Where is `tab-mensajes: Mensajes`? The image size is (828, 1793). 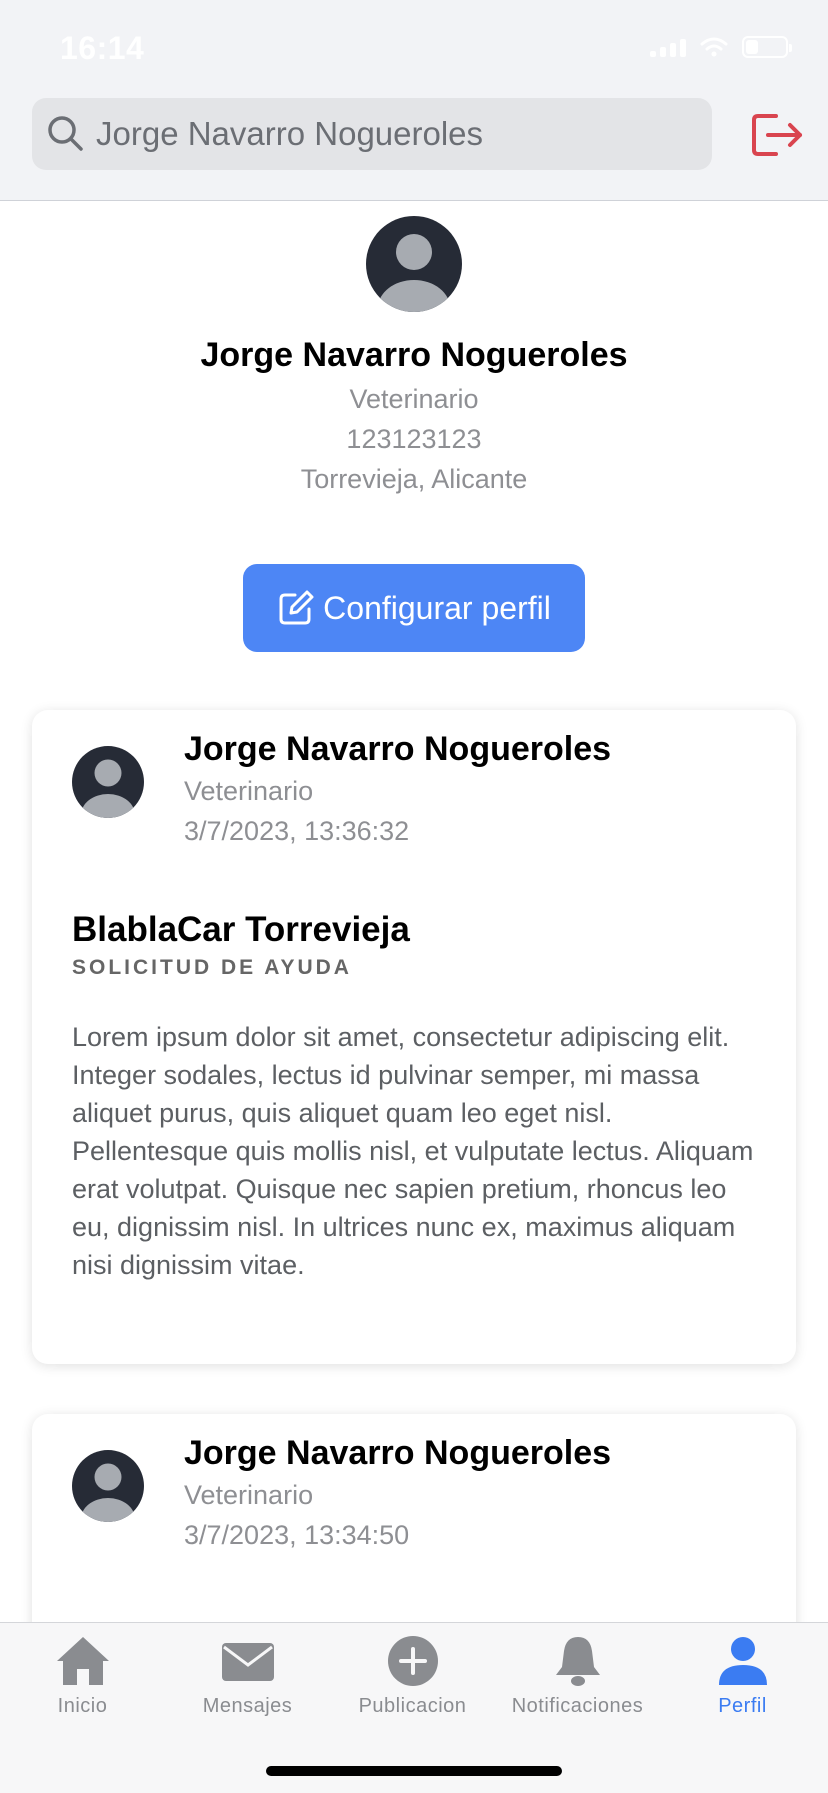 tab-mensajes: Mensajes is located at coordinates (247, 1675).